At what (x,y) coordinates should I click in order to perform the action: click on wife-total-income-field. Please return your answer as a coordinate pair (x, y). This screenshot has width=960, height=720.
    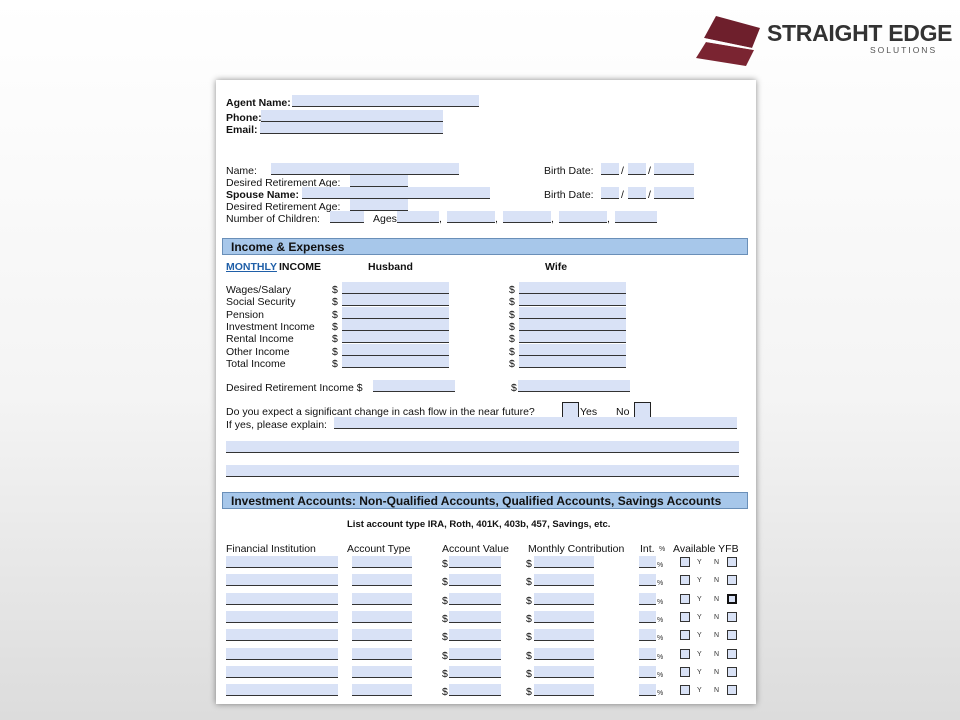
    Looking at the image, I should click on (572, 361).